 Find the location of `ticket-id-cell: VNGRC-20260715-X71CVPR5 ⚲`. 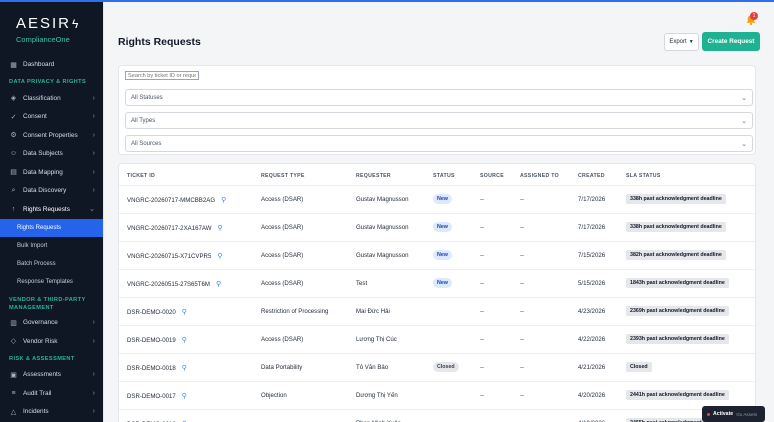

ticket-id-cell: VNGRC-20260715-X71CVPR5 ⚲ is located at coordinates (174, 256).